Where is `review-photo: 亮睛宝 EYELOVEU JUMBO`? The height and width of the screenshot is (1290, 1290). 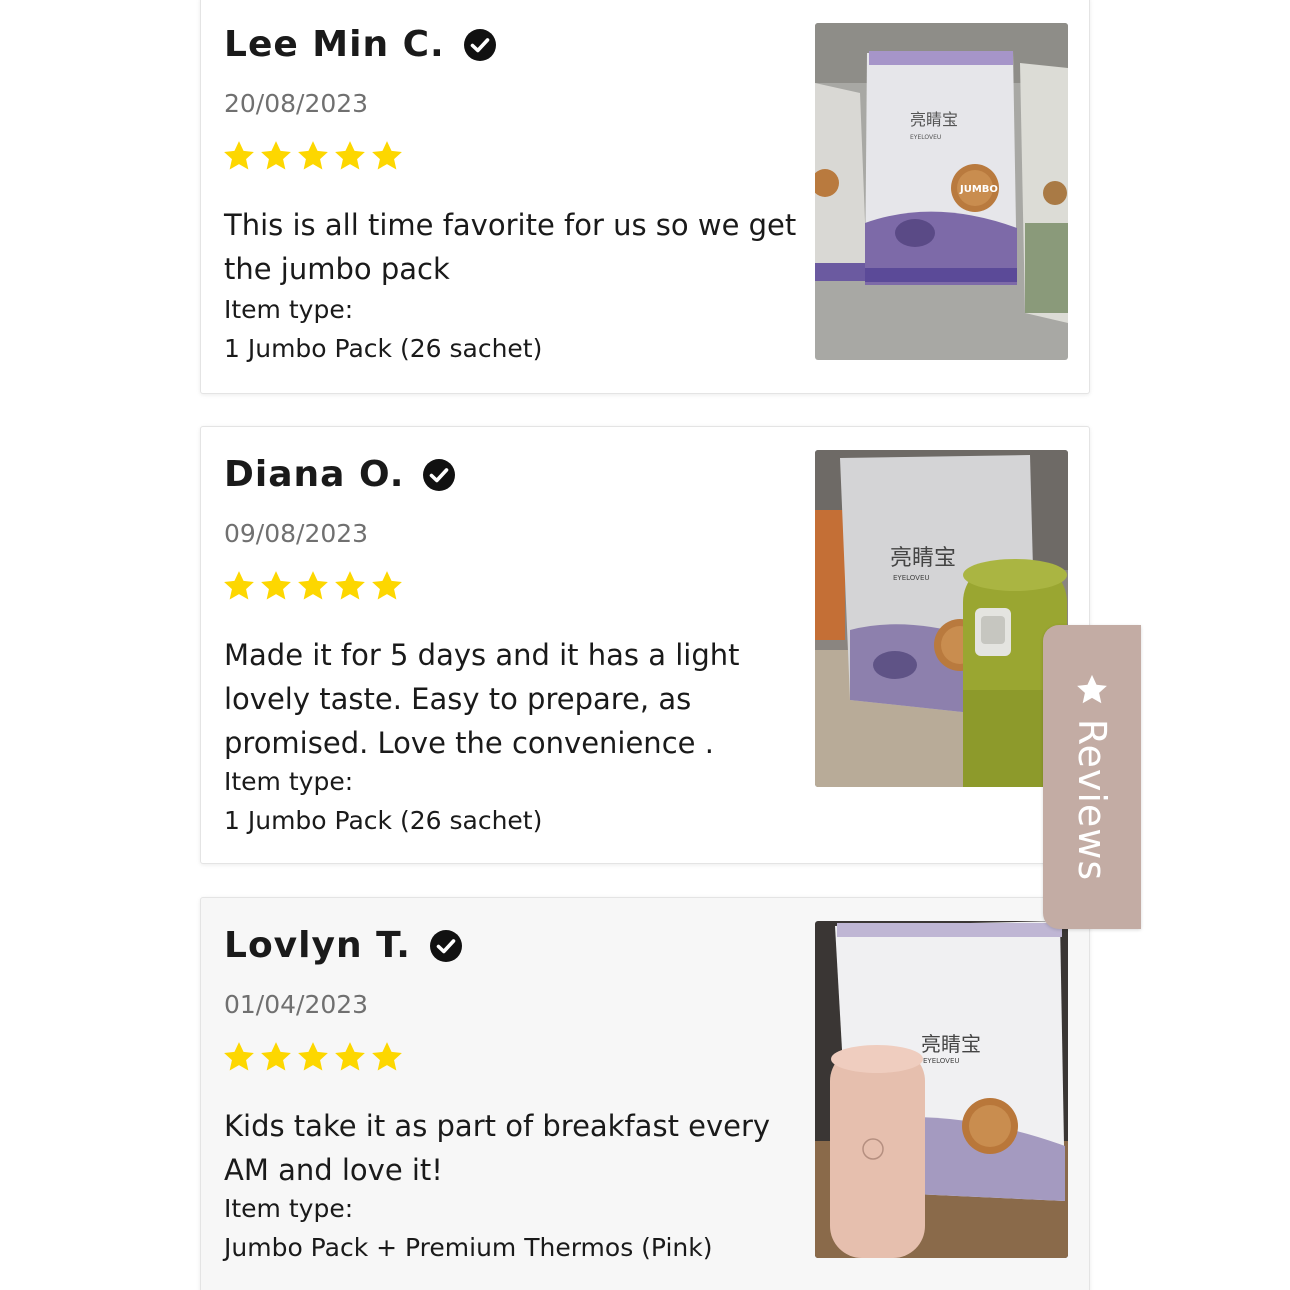
review-photo: 亮睛宝 EYELOVEU JUMBO is located at coordinates (941, 191).